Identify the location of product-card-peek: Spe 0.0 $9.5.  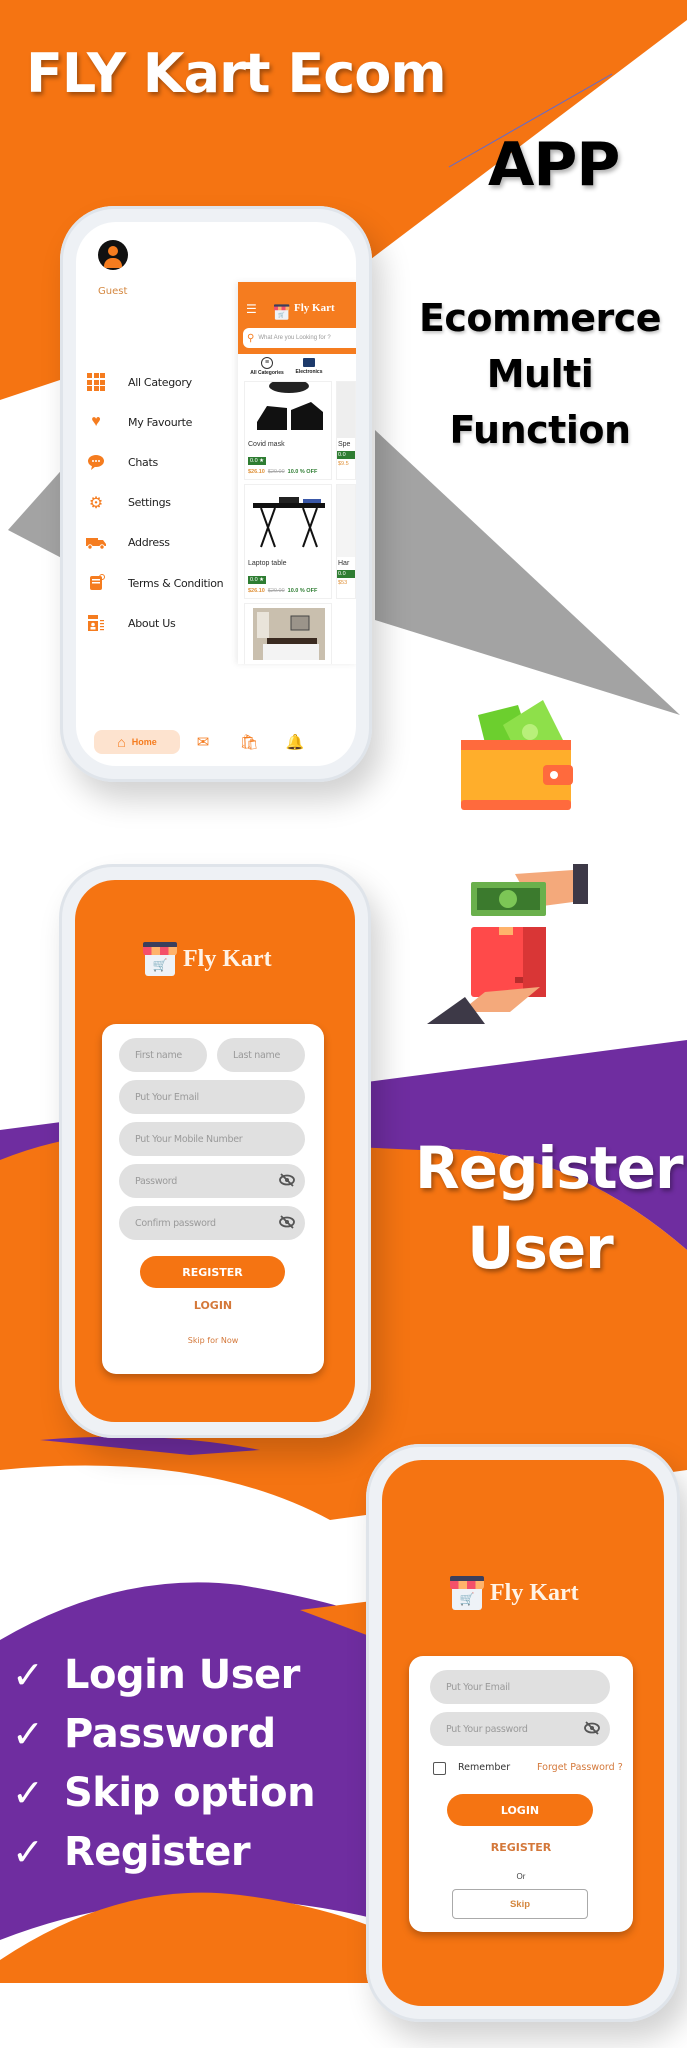
(346, 430).